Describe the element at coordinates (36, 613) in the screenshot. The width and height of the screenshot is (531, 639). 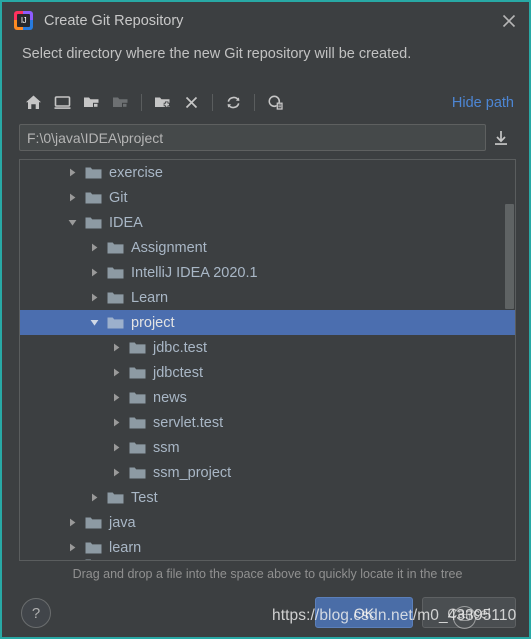
I see `help-button: ?` at that location.